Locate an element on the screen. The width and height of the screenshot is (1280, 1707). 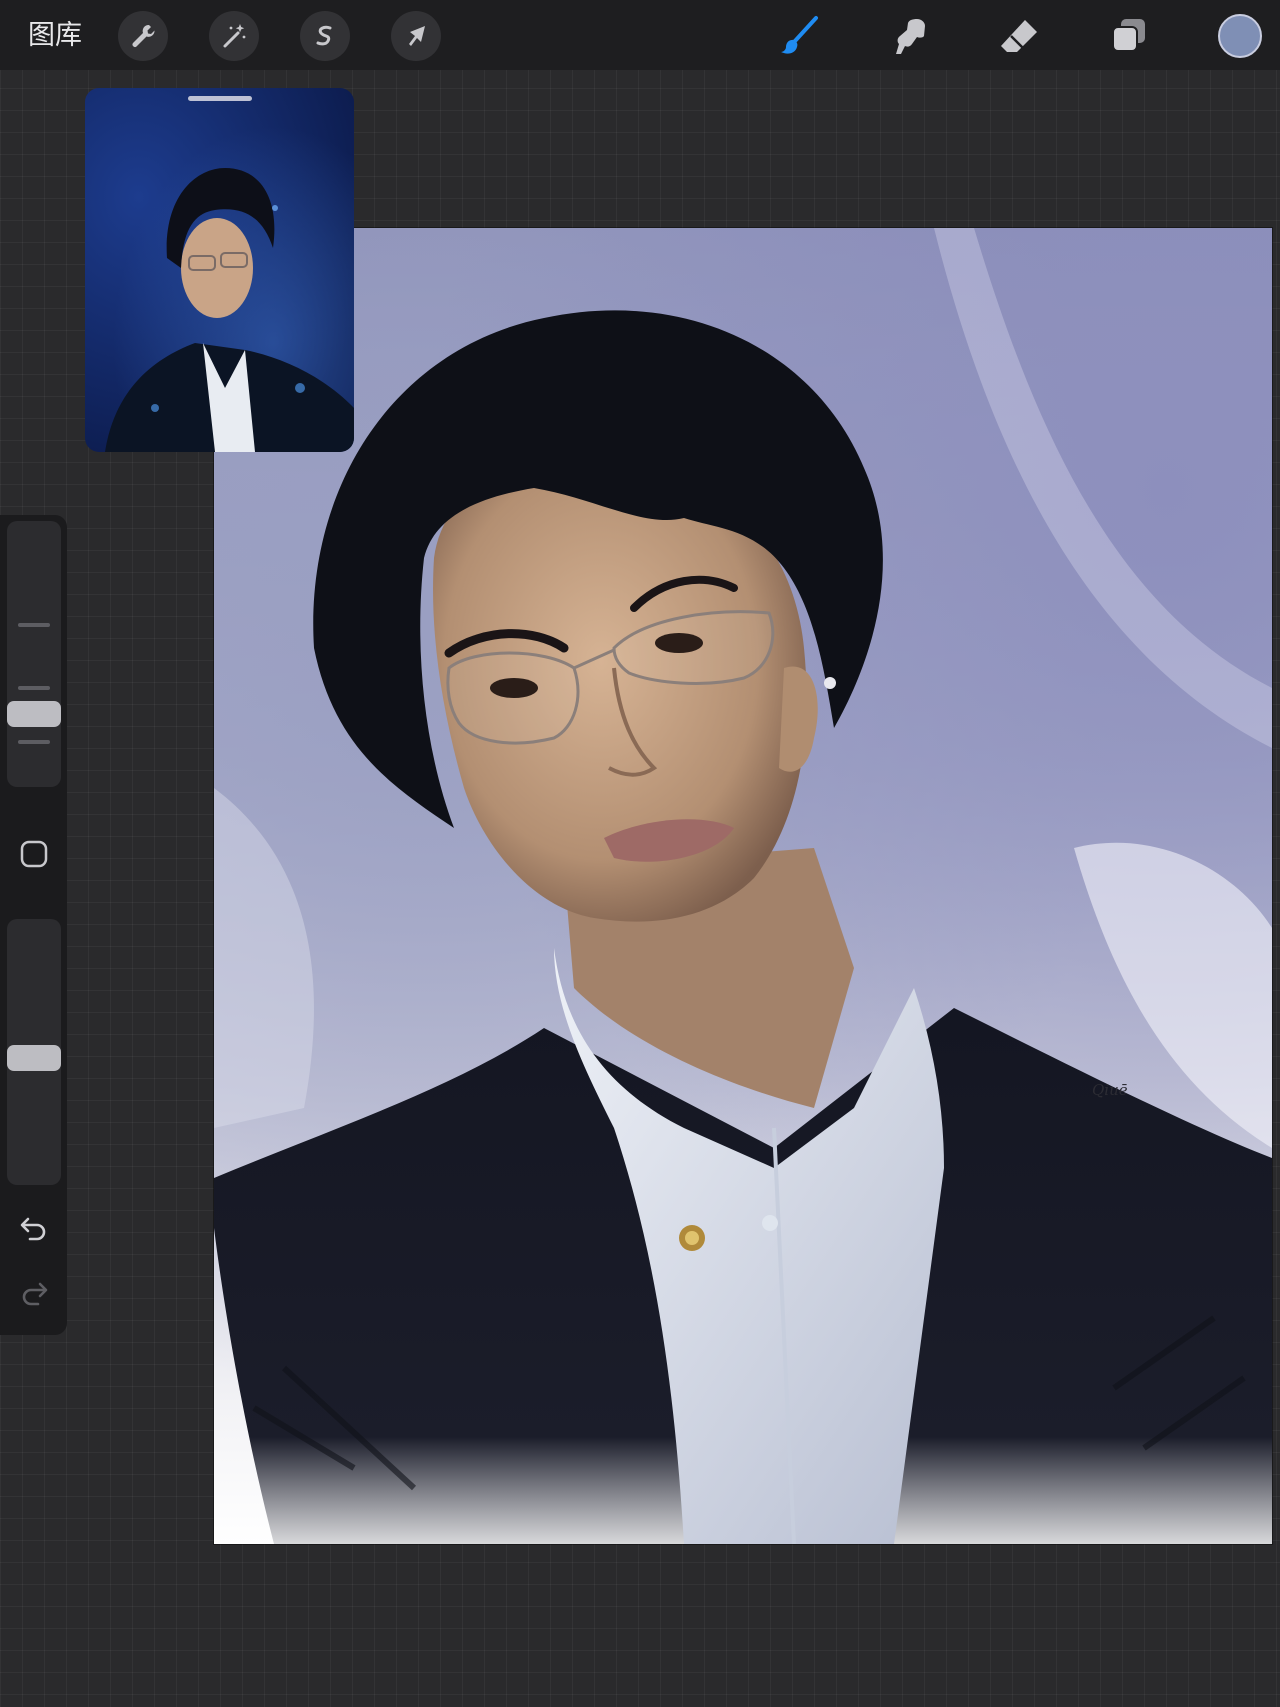
square-icon is located at coordinates (34, 854).